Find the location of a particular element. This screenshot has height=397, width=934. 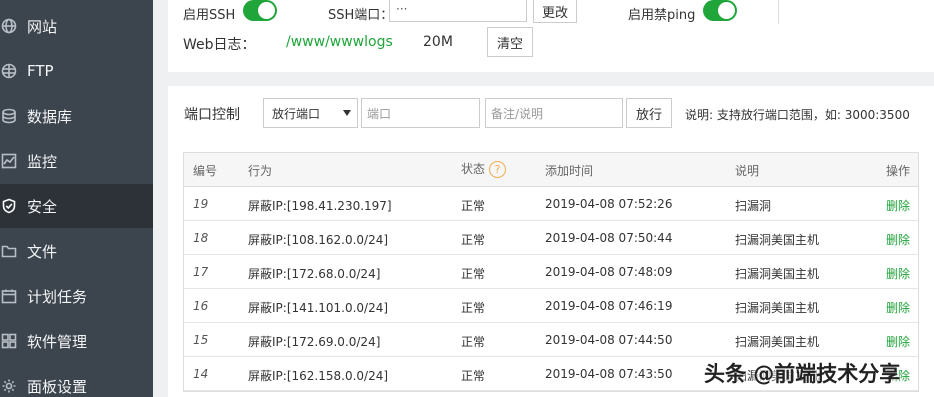

folder-icon is located at coordinates (9, 251).